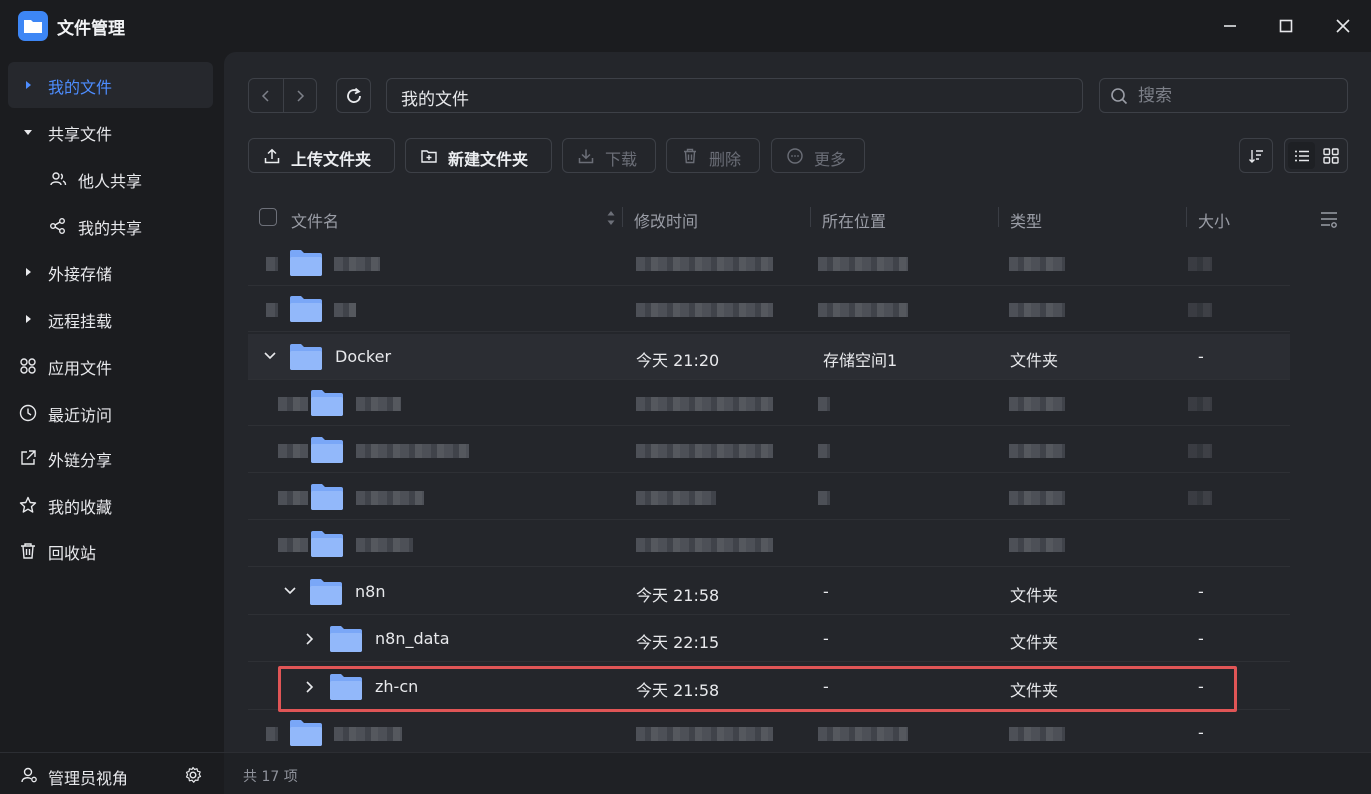 The image size is (1371, 794). What do you see at coordinates (678, 595) in the screenshot?
I see `modified-time: 今天 21:58` at bounding box center [678, 595].